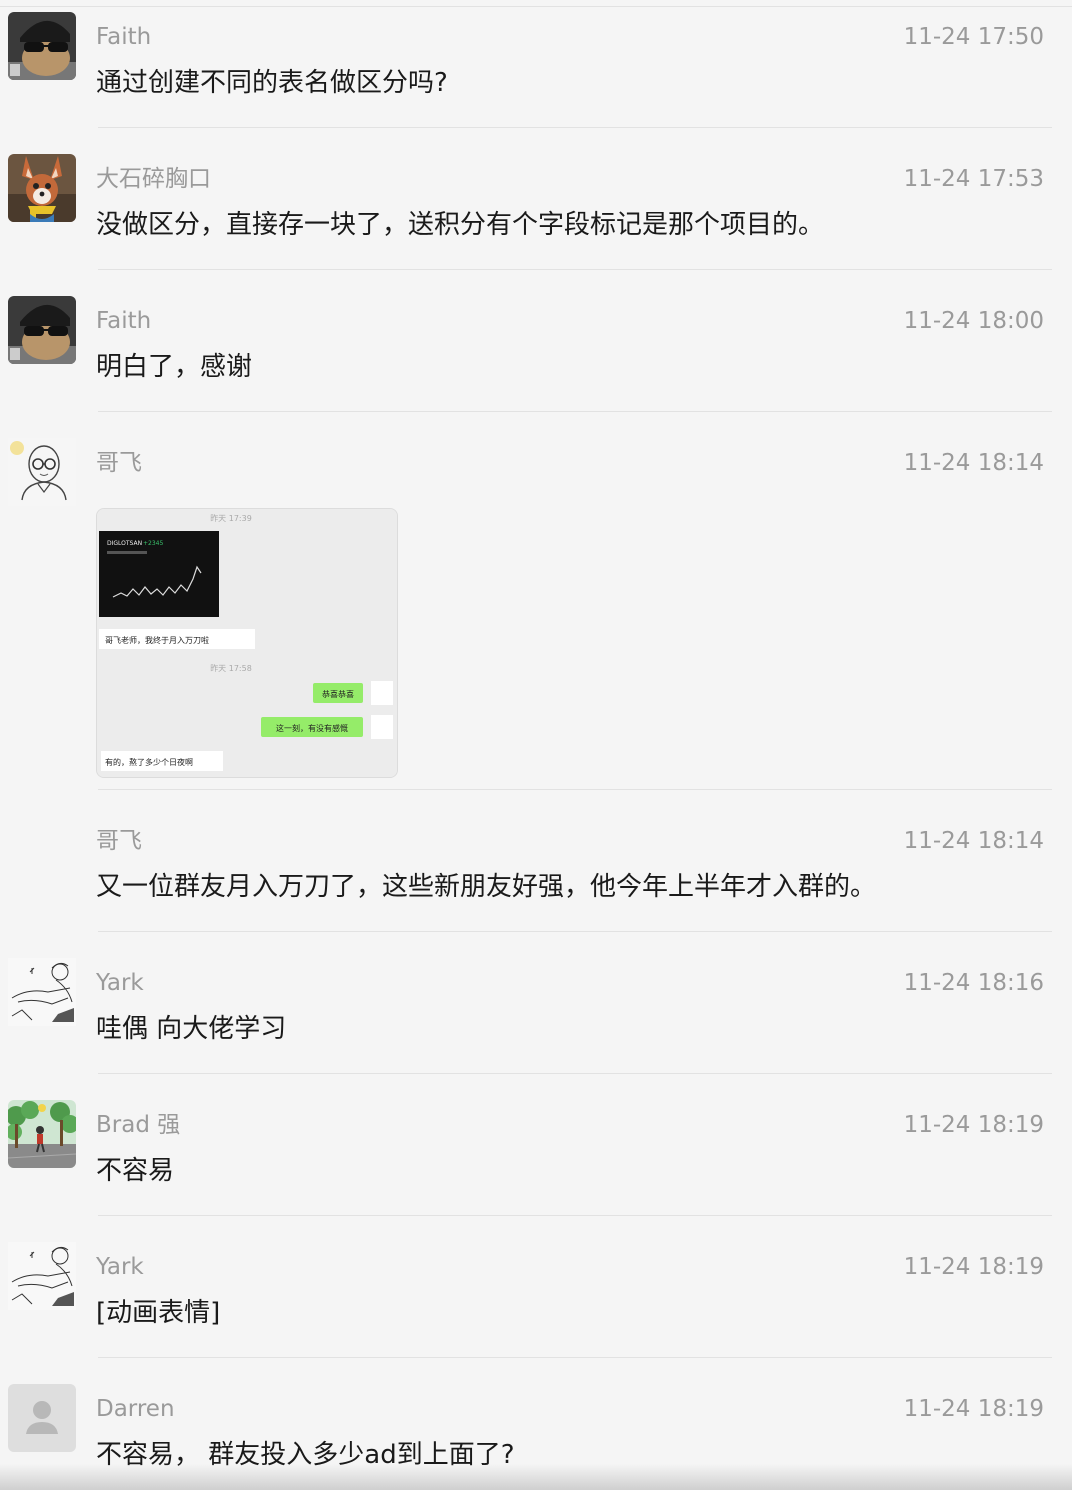 The height and width of the screenshot is (1490, 1072). What do you see at coordinates (157, 640) in the screenshot?
I see `image-caption: 哥飞老师，我终于月入万刀啦` at bounding box center [157, 640].